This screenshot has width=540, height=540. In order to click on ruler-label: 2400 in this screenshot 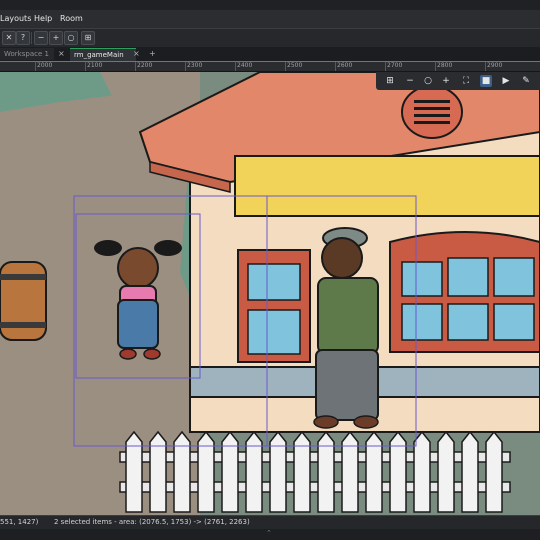, I will do `click(245, 65)`.